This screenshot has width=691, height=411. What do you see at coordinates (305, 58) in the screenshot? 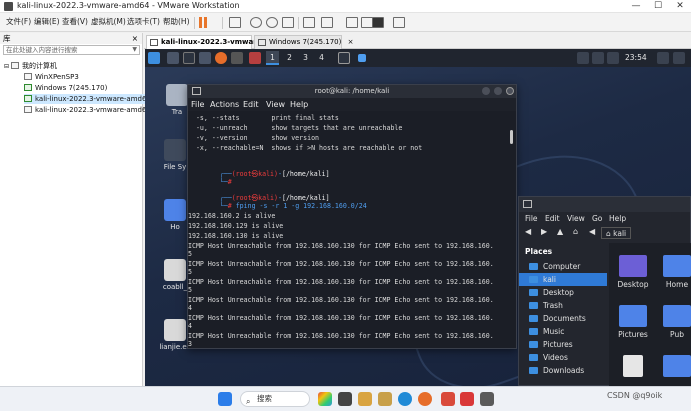
I see `workspace-3: 3` at bounding box center [305, 58].